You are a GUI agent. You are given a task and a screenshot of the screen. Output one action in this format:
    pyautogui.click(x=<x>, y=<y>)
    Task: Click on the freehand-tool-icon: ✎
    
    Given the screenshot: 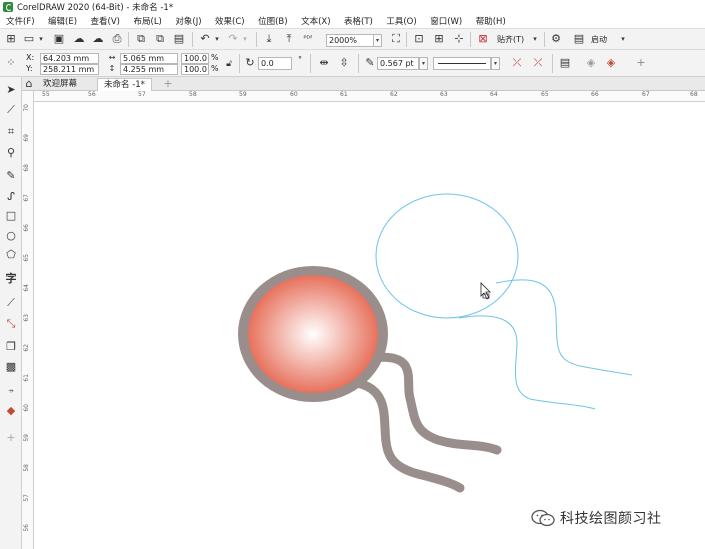 What is the action you would take?
    pyautogui.click(x=11, y=176)
    